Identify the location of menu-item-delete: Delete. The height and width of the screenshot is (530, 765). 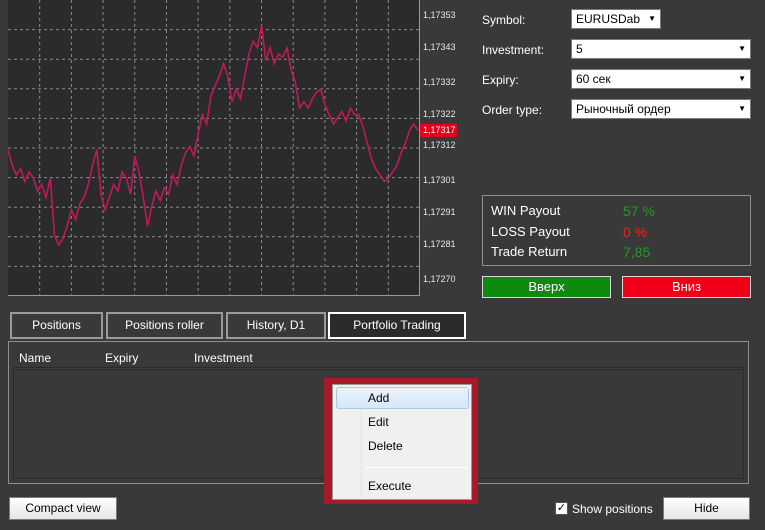
(402, 446).